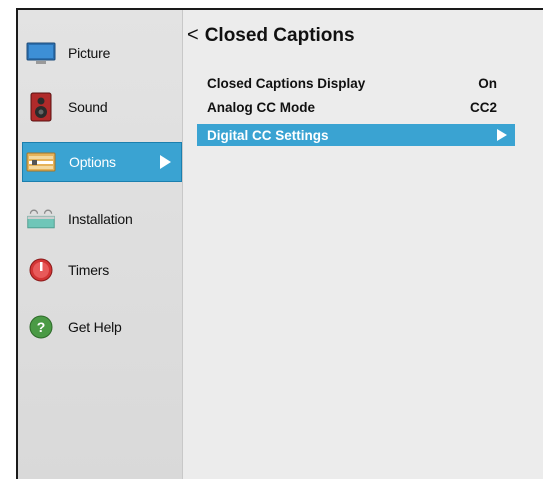  What do you see at coordinates (487, 83) in the screenshot?
I see `menu-row-value: On` at bounding box center [487, 83].